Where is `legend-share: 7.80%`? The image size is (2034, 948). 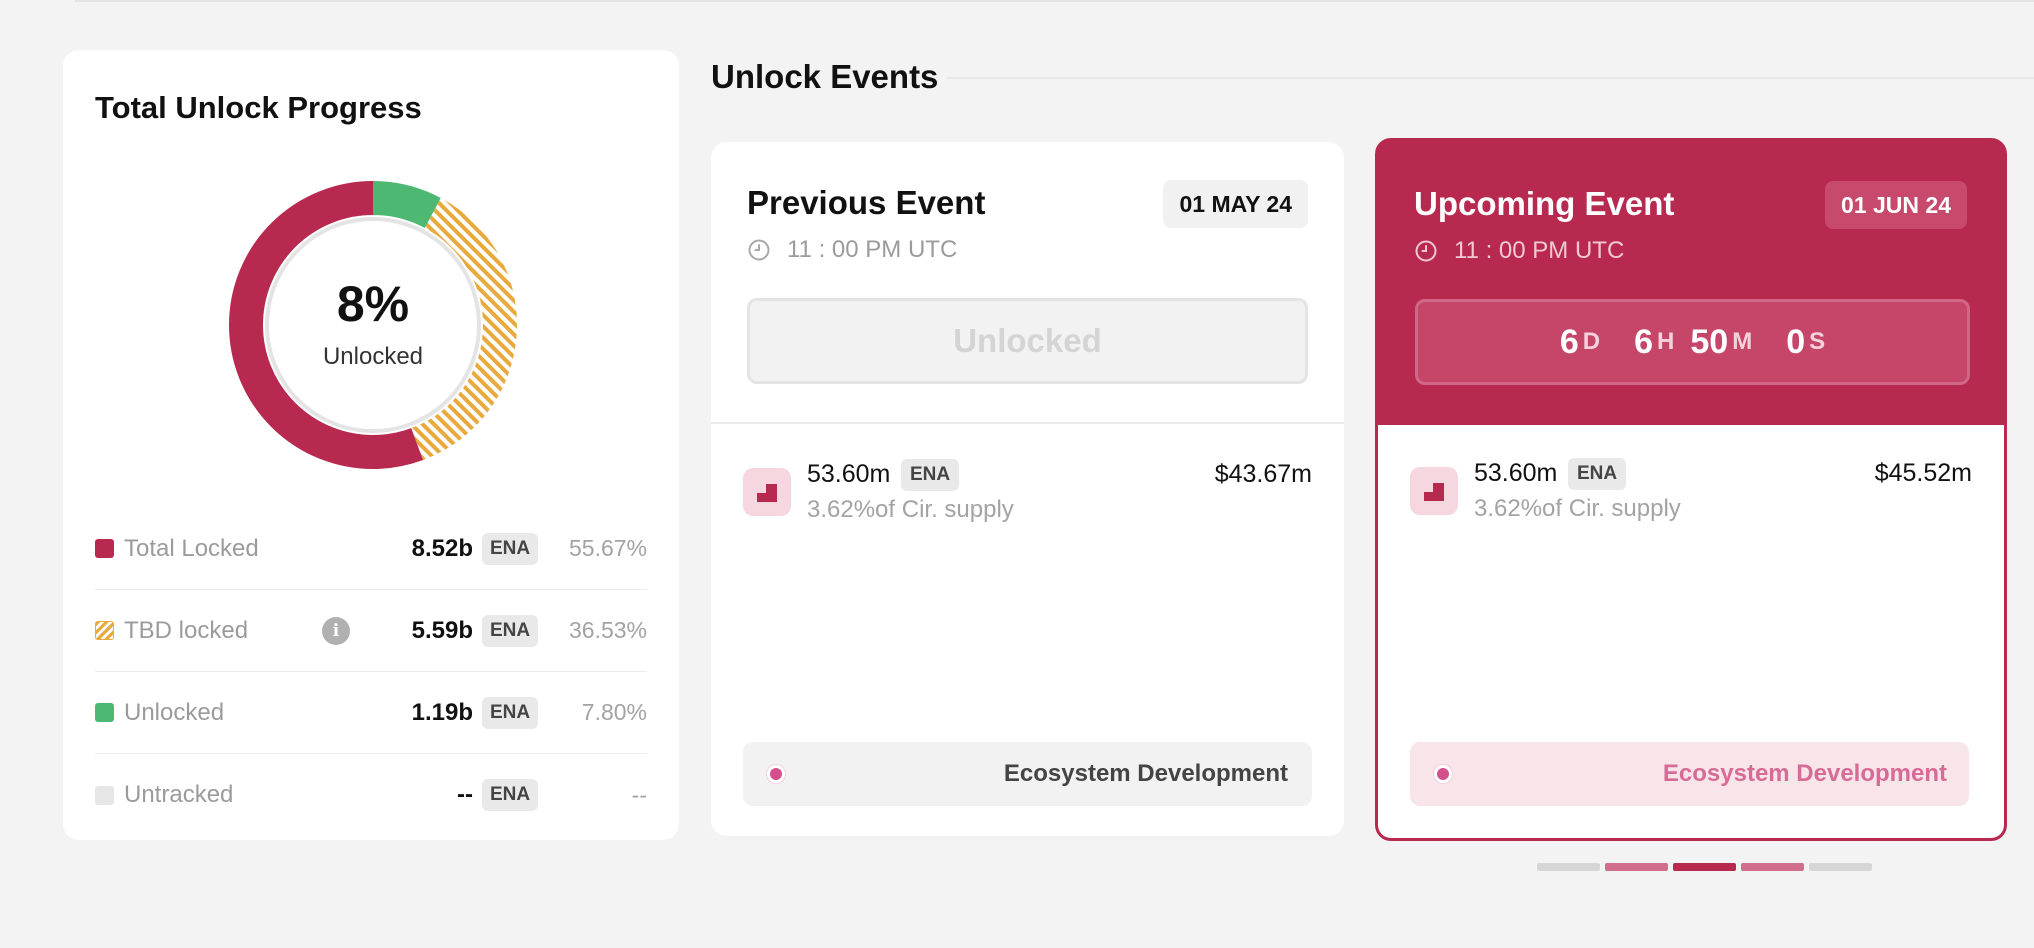 legend-share: 7.80% is located at coordinates (614, 712).